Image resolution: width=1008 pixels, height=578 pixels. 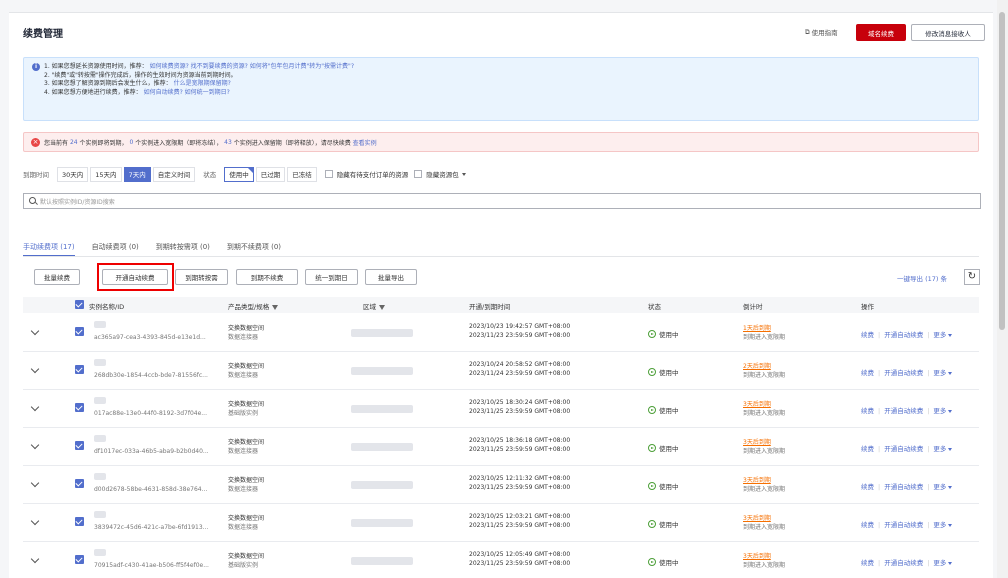 What do you see at coordinates (115, 249) in the screenshot?
I see `tab-auto-renewal: 自动续费项 (0)` at bounding box center [115, 249].